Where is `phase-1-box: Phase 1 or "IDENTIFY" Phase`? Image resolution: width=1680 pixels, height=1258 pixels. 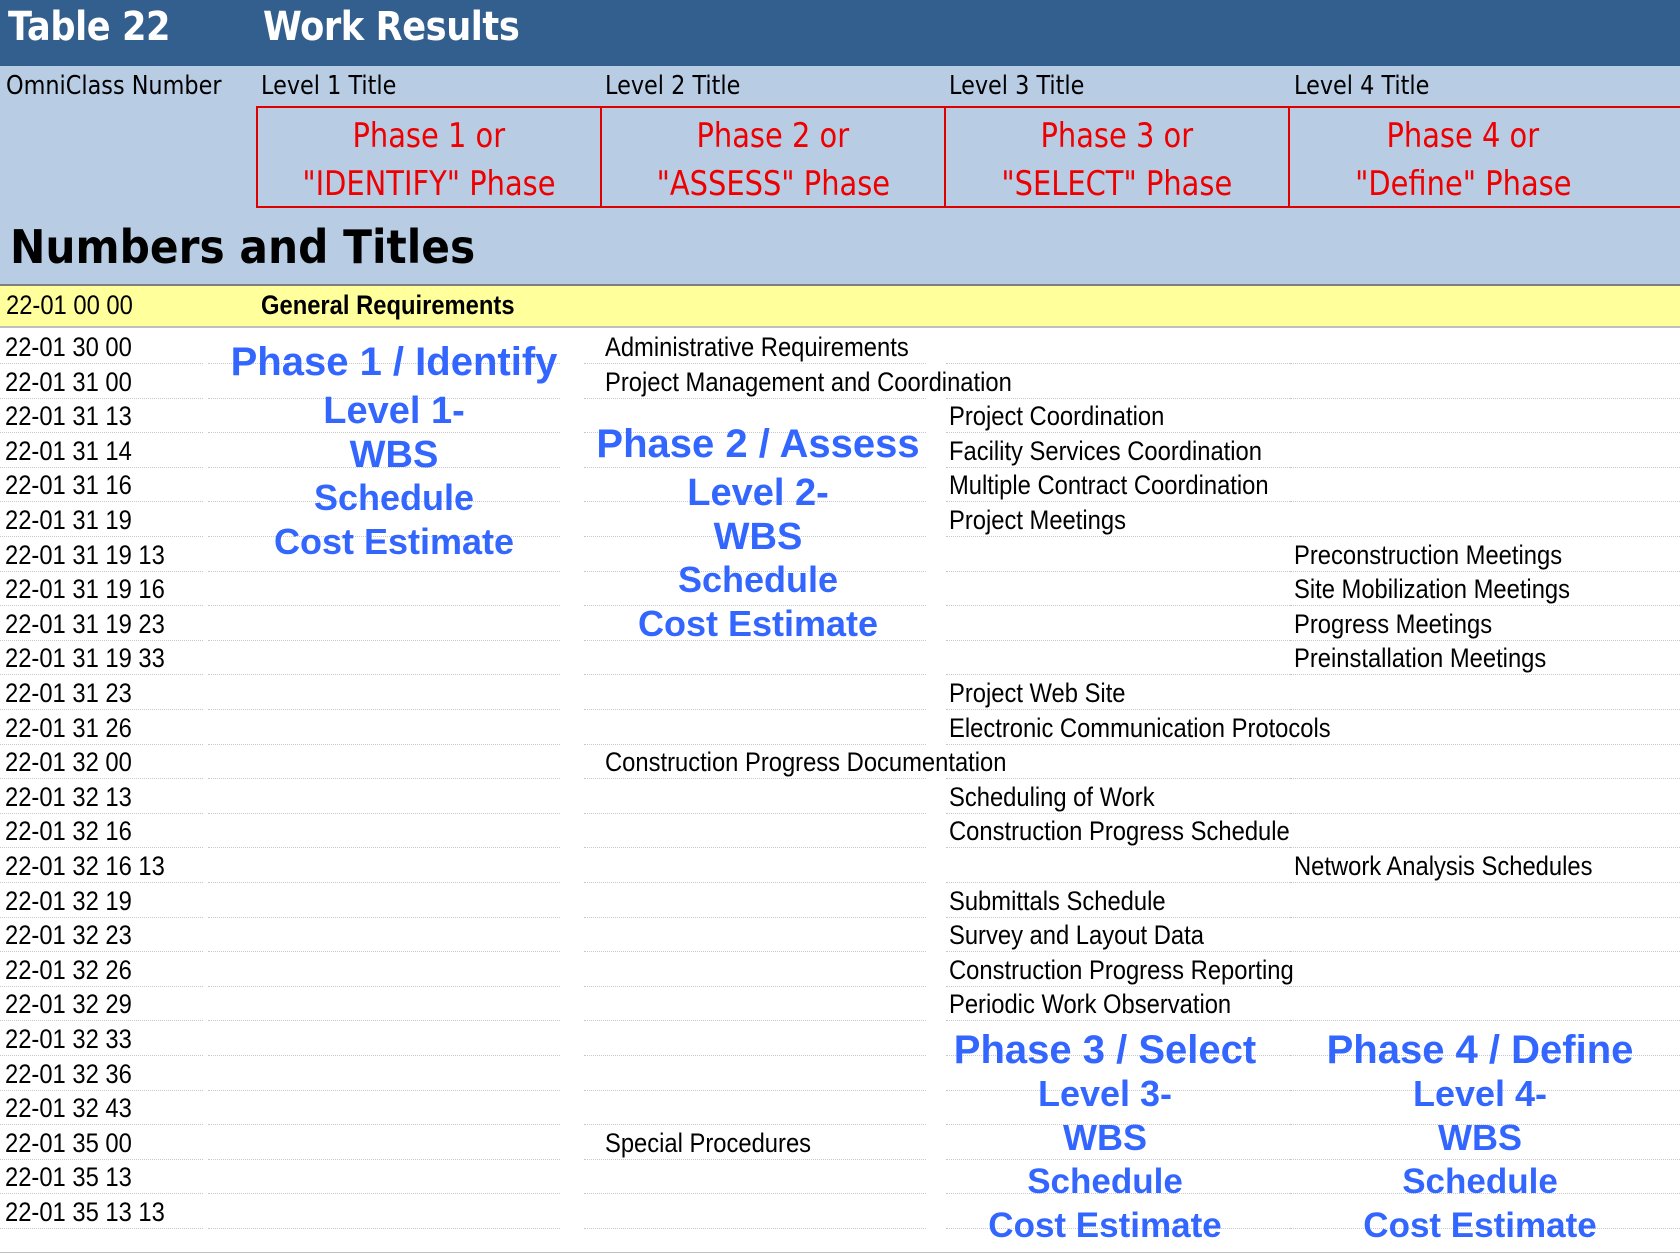
phase-1-box: Phase 1 or "IDENTIFY" Phase is located at coordinates (429, 157).